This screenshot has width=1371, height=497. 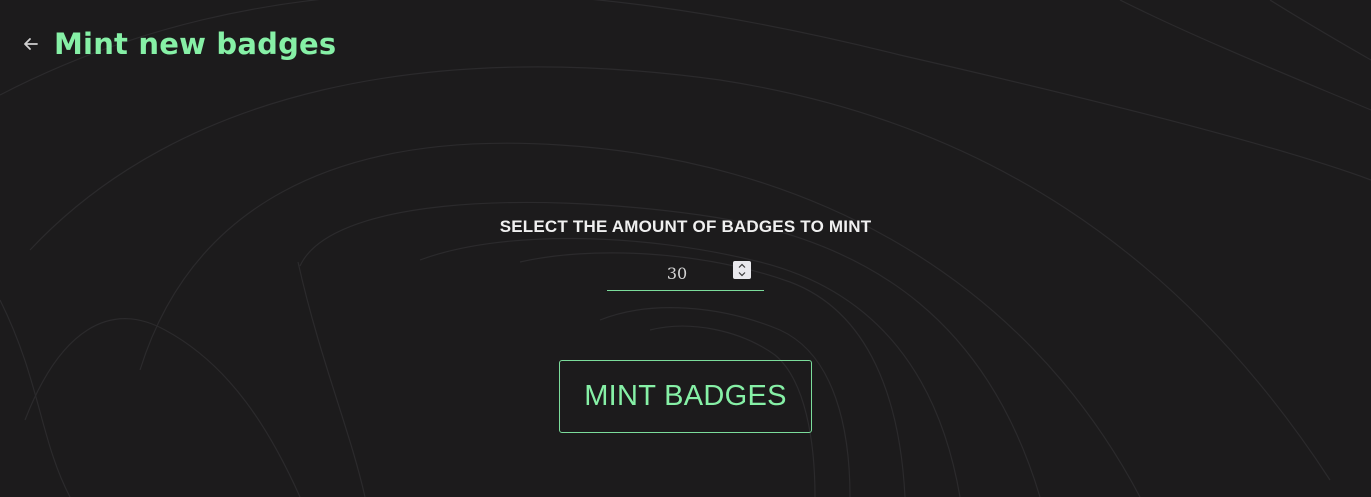 I want to click on stepper-increment-button, so click(x=742, y=265).